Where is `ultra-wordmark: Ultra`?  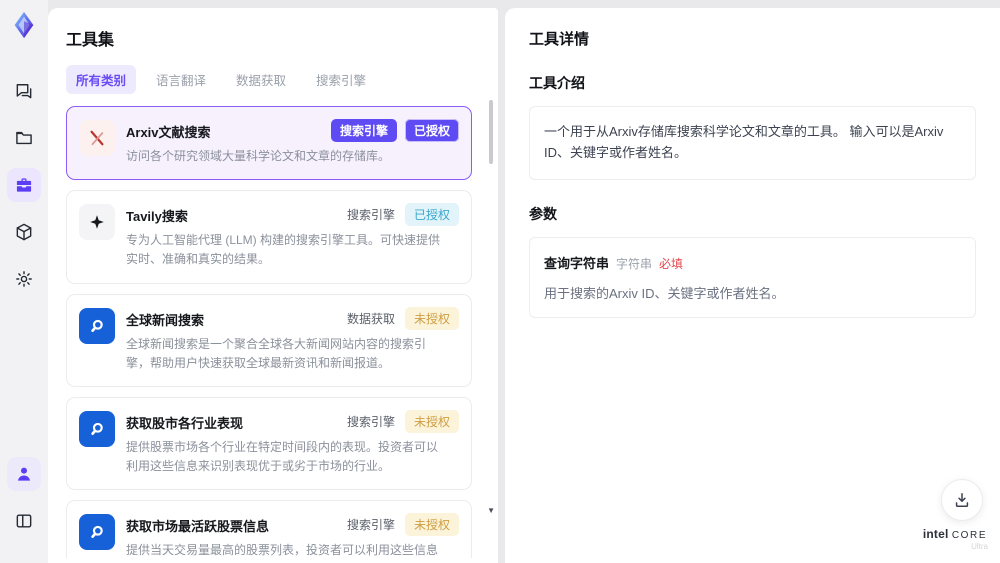 ultra-wordmark: Ultra is located at coordinates (979, 546).